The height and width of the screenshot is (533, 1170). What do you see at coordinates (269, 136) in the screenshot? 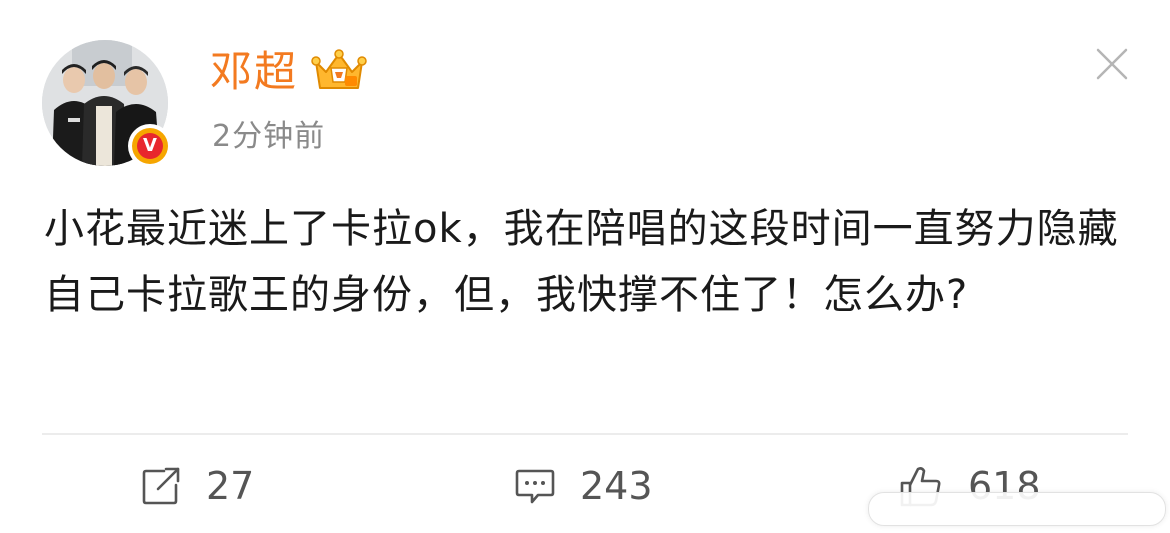
I see `post-timestamp: 2分钟前` at bounding box center [269, 136].